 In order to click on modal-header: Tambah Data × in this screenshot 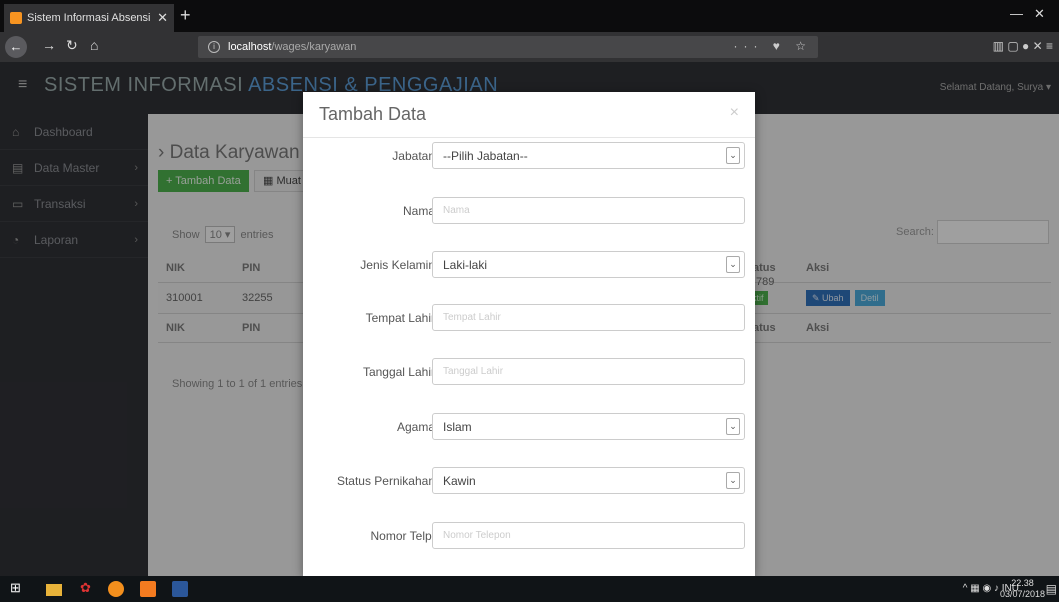, I will do `click(529, 115)`.